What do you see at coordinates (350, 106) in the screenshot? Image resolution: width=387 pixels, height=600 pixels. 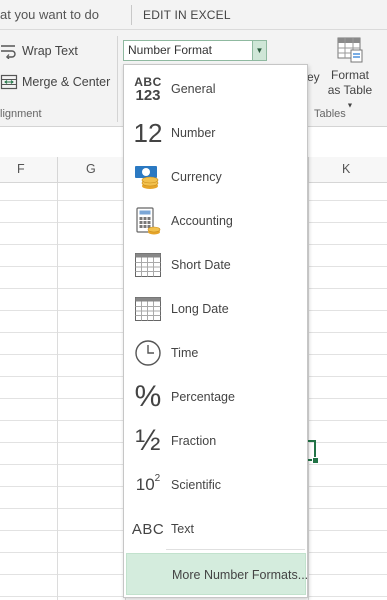 I see `caret-down-icon: ▼` at bounding box center [350, 106].